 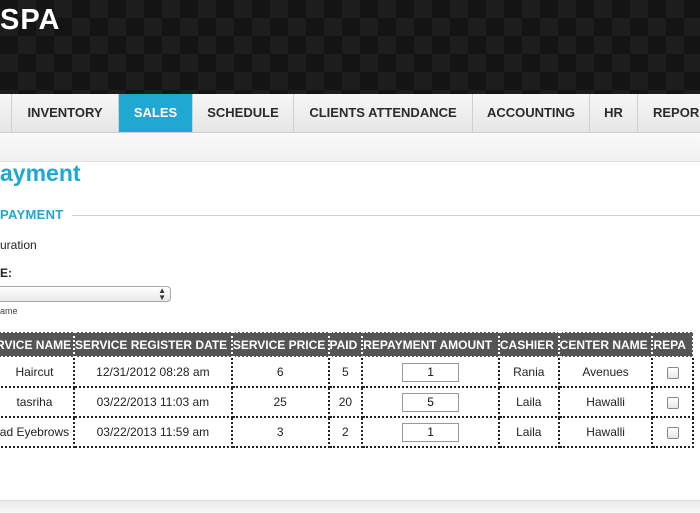 I want to click on col-service-price: SERVICE PRICE, so click(x=280, y=344).